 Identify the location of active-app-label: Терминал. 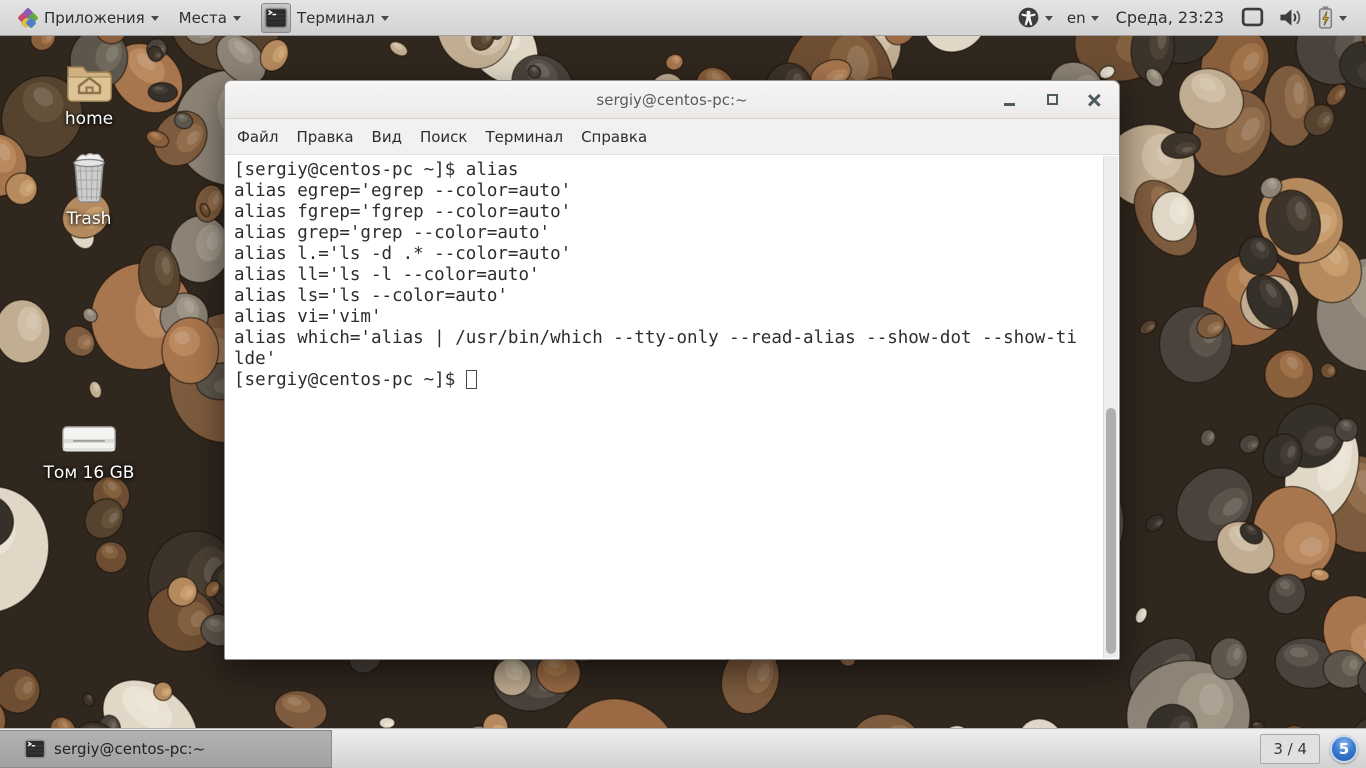
(336, 17).